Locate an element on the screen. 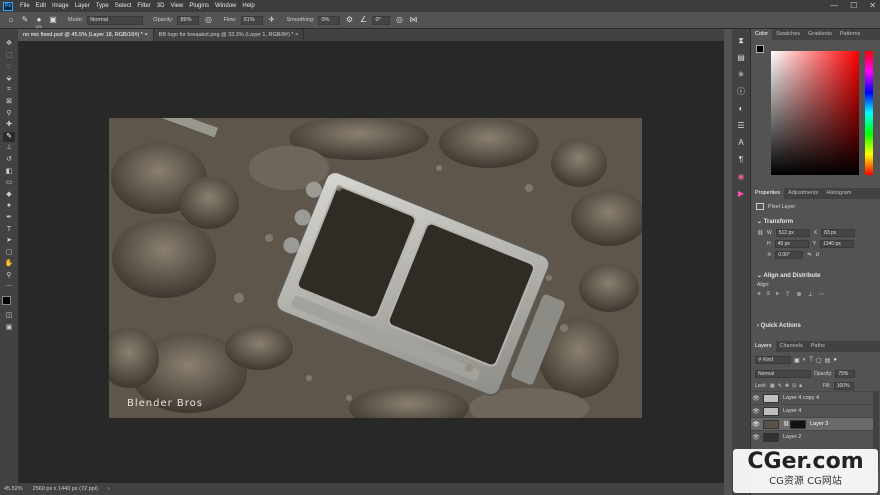 The image size is (880, 495). layer-row: 👁︎ Layer 2 is located at coordinates (812, 436).